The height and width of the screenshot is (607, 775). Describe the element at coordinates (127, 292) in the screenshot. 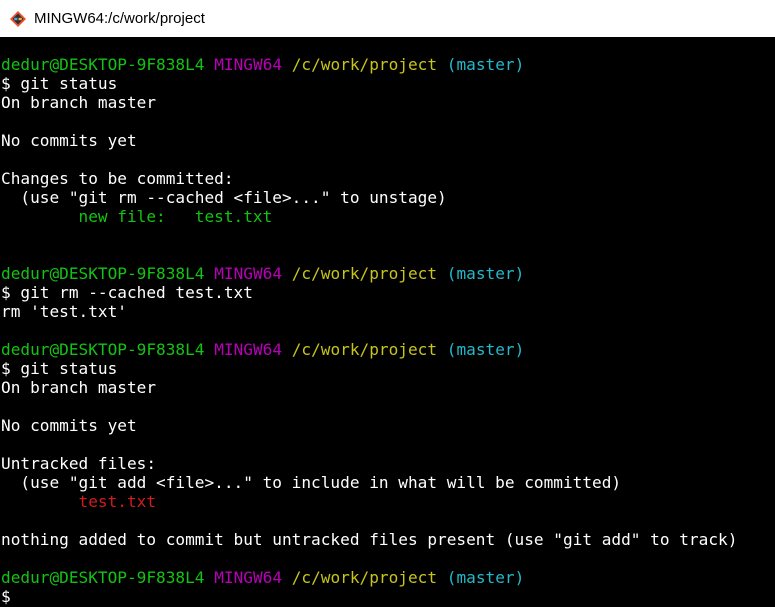

I see `command-line: $ git rm --cached test.txt` at that location.